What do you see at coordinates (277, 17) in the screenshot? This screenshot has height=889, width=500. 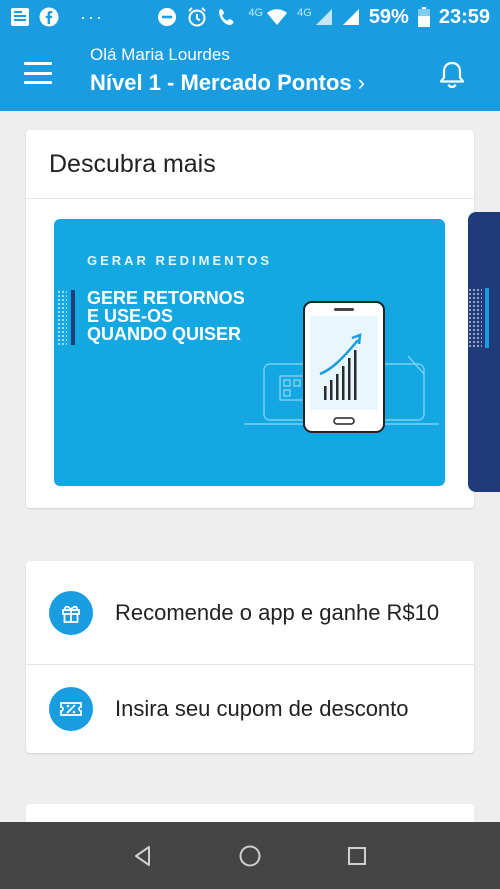 I see `wifi-icon` at bounding box center [277, 17].